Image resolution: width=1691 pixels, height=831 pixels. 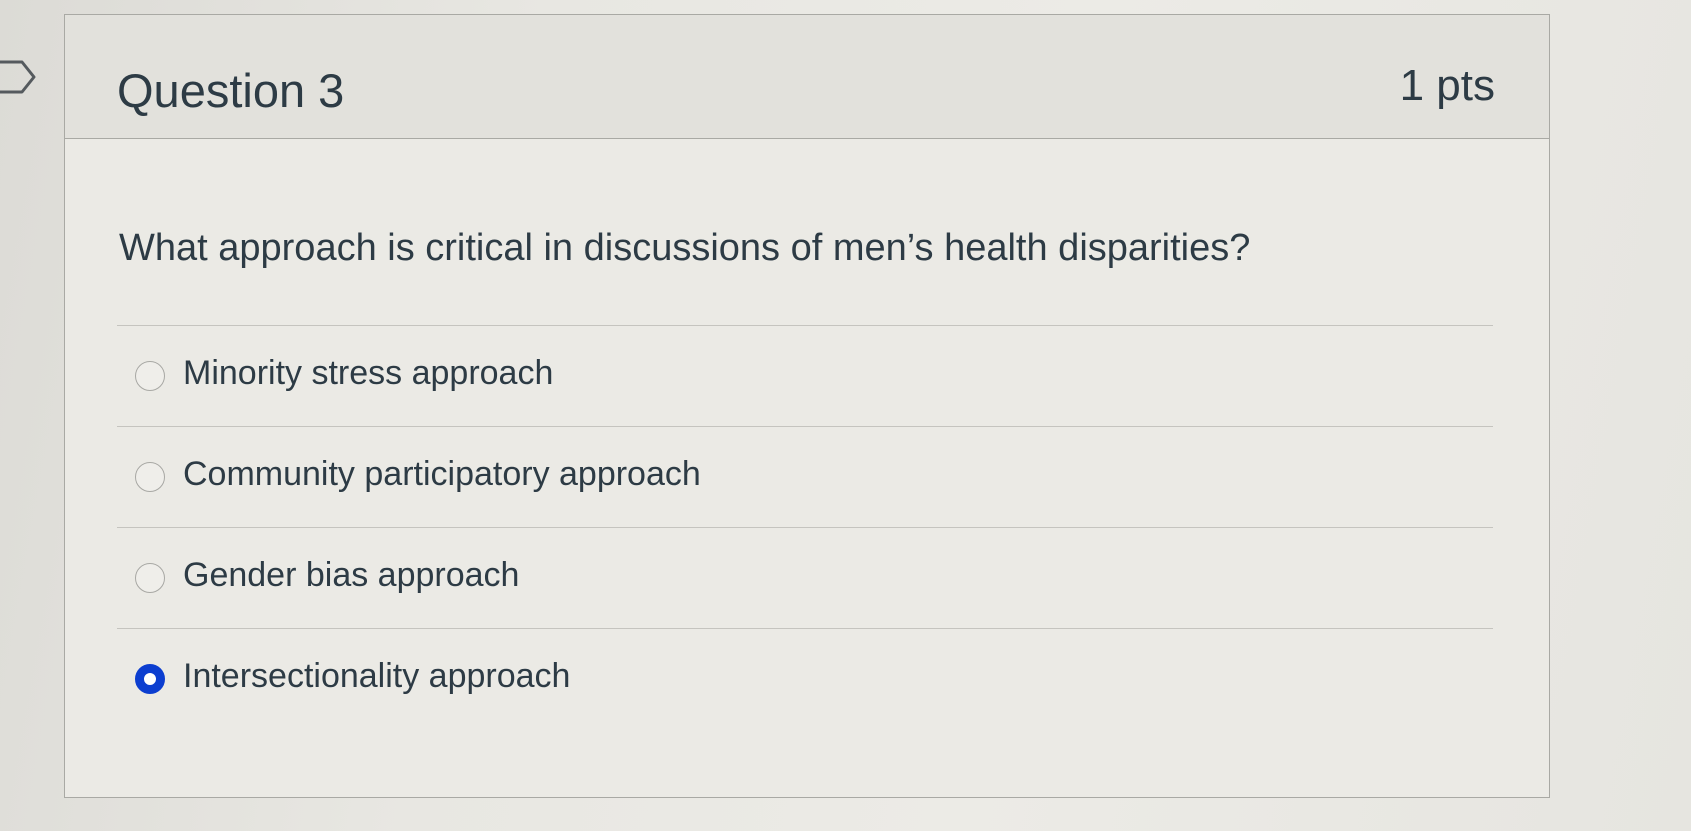 What do you see at coordinates (1447, 85) in the screenshot?
I see `question-points: 1 pts` at bounding box center [1447, 85].